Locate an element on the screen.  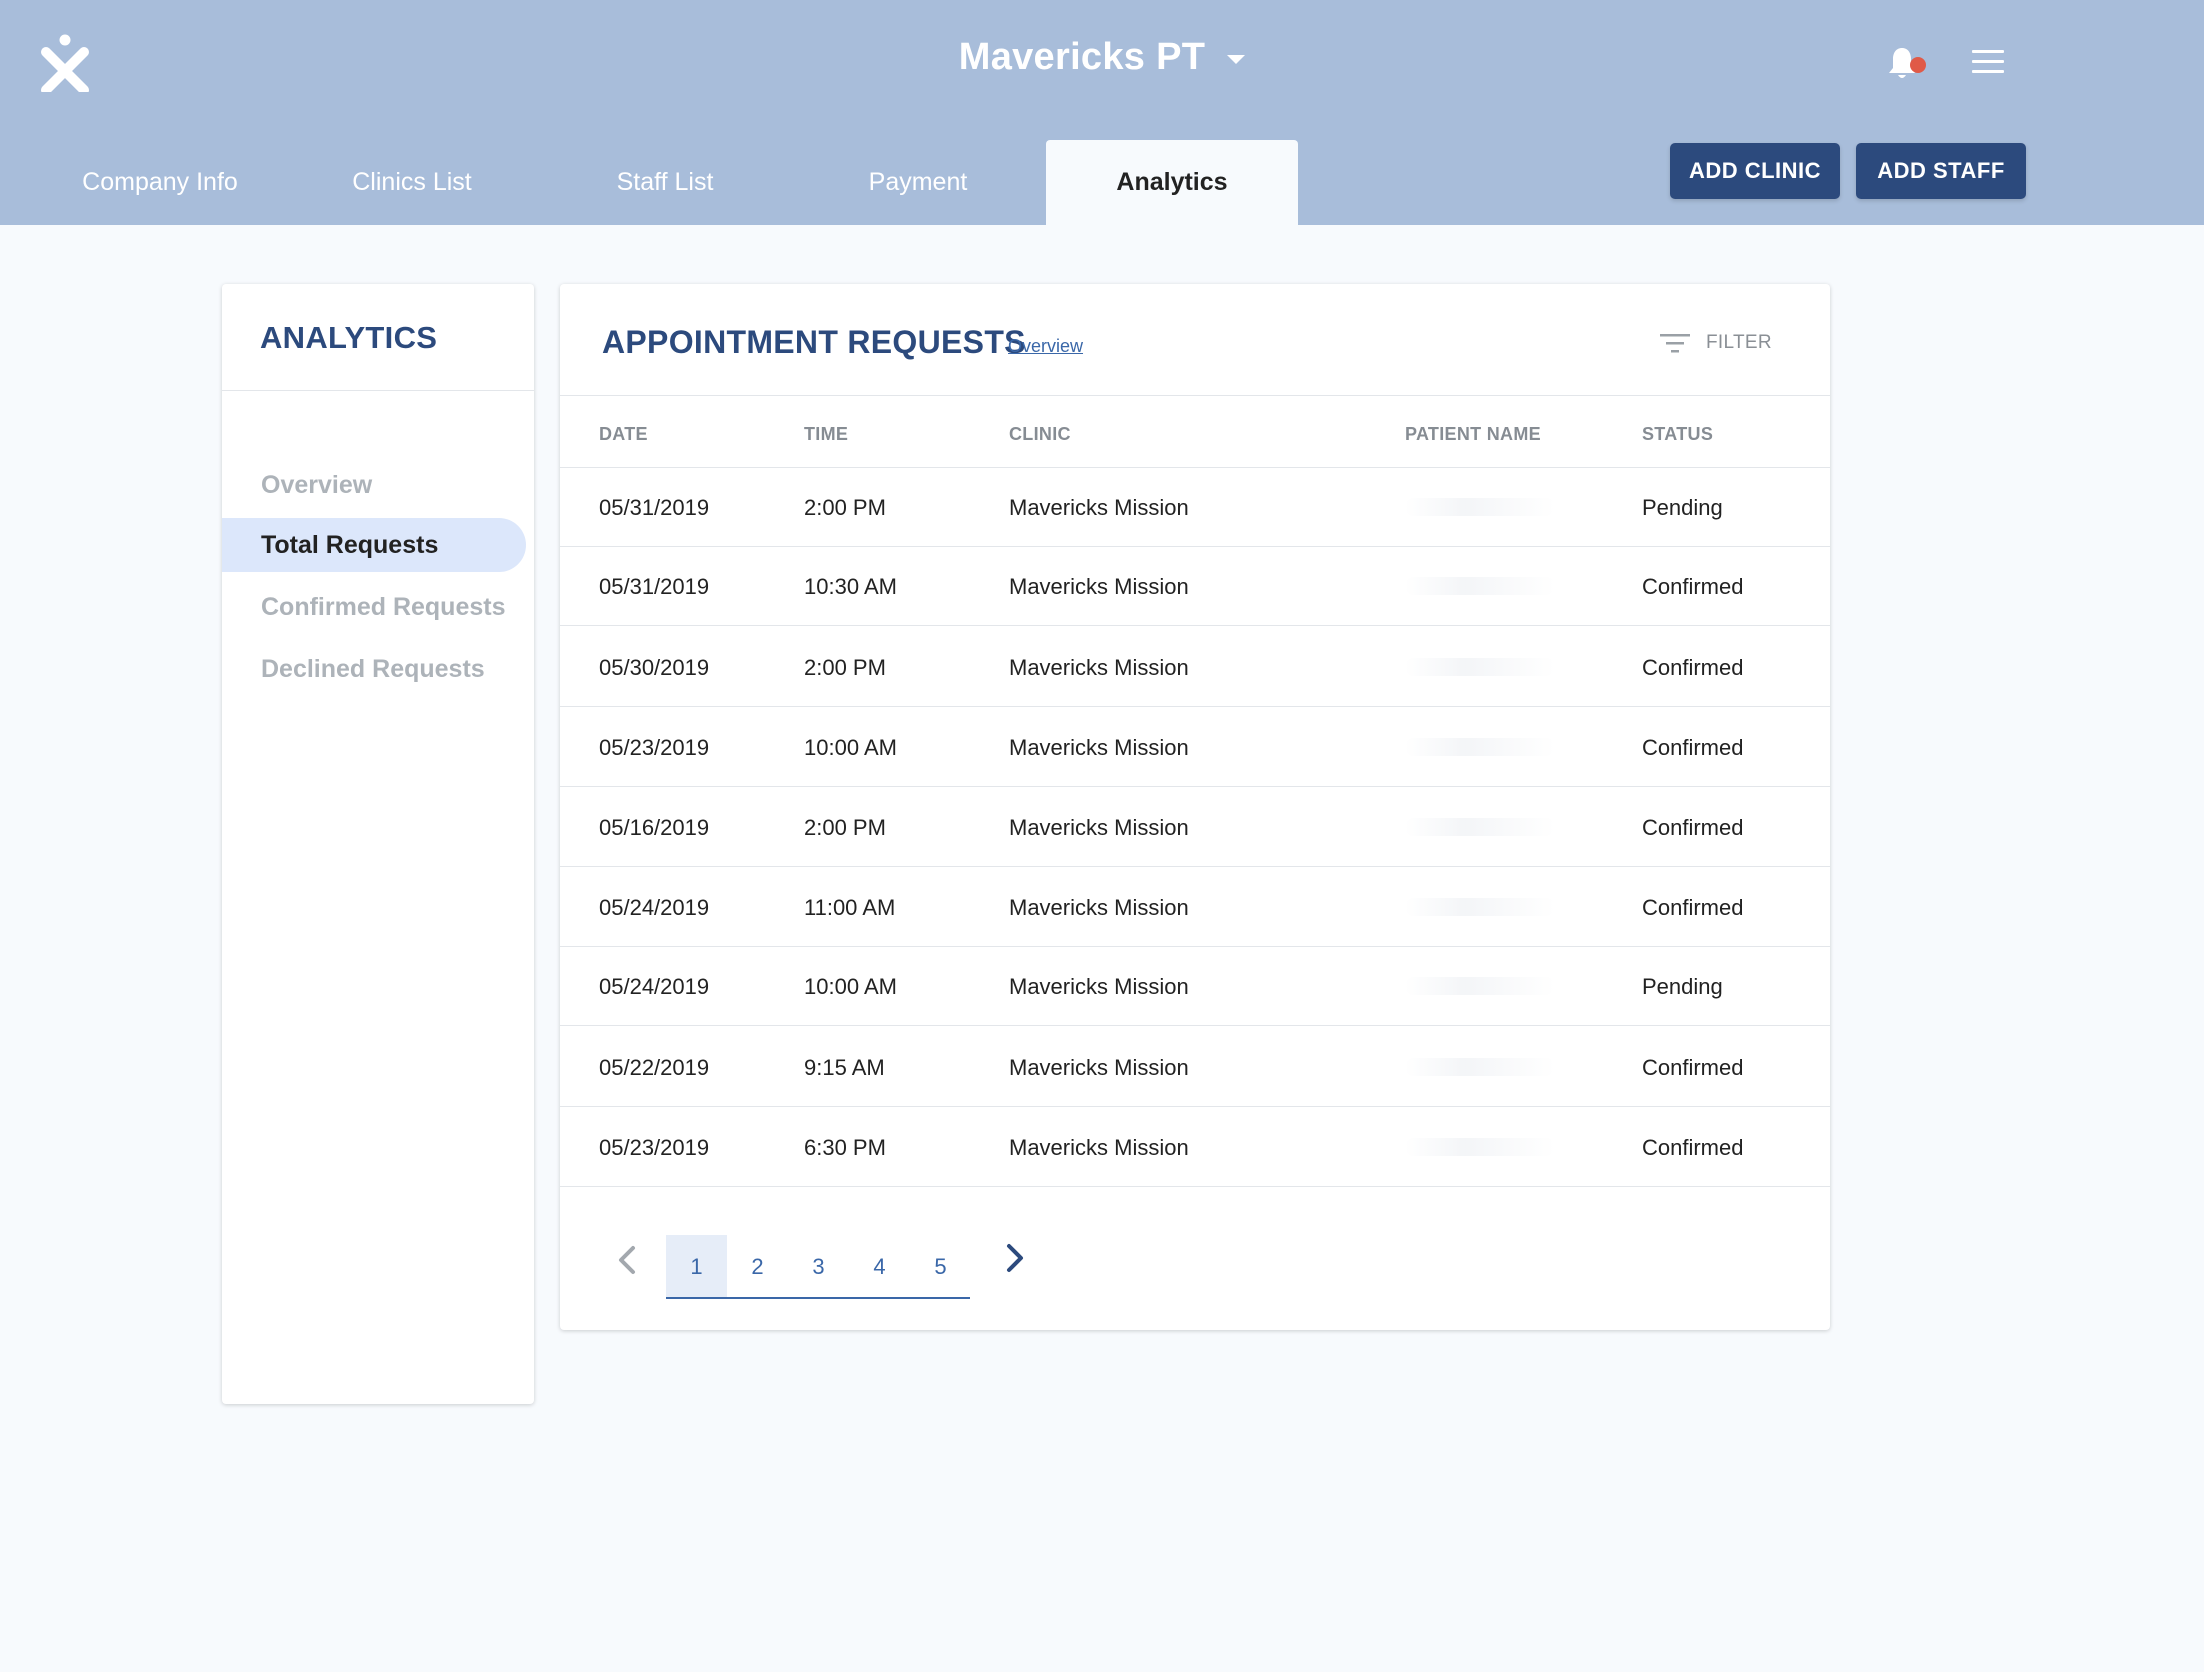
bell-icon is located at coordinates (1907, 64).